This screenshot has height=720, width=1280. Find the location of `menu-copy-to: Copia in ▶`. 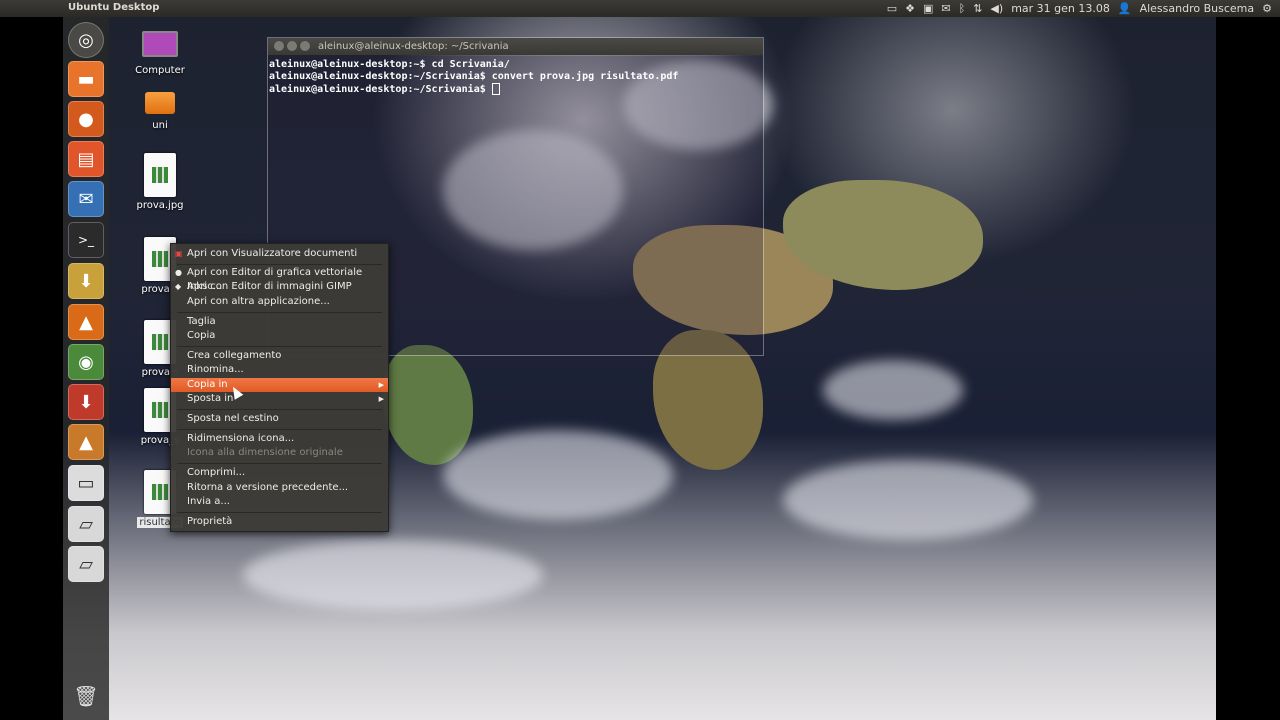

menu-copy-to: Copia in ▶ is located at coordinates (279, 385).